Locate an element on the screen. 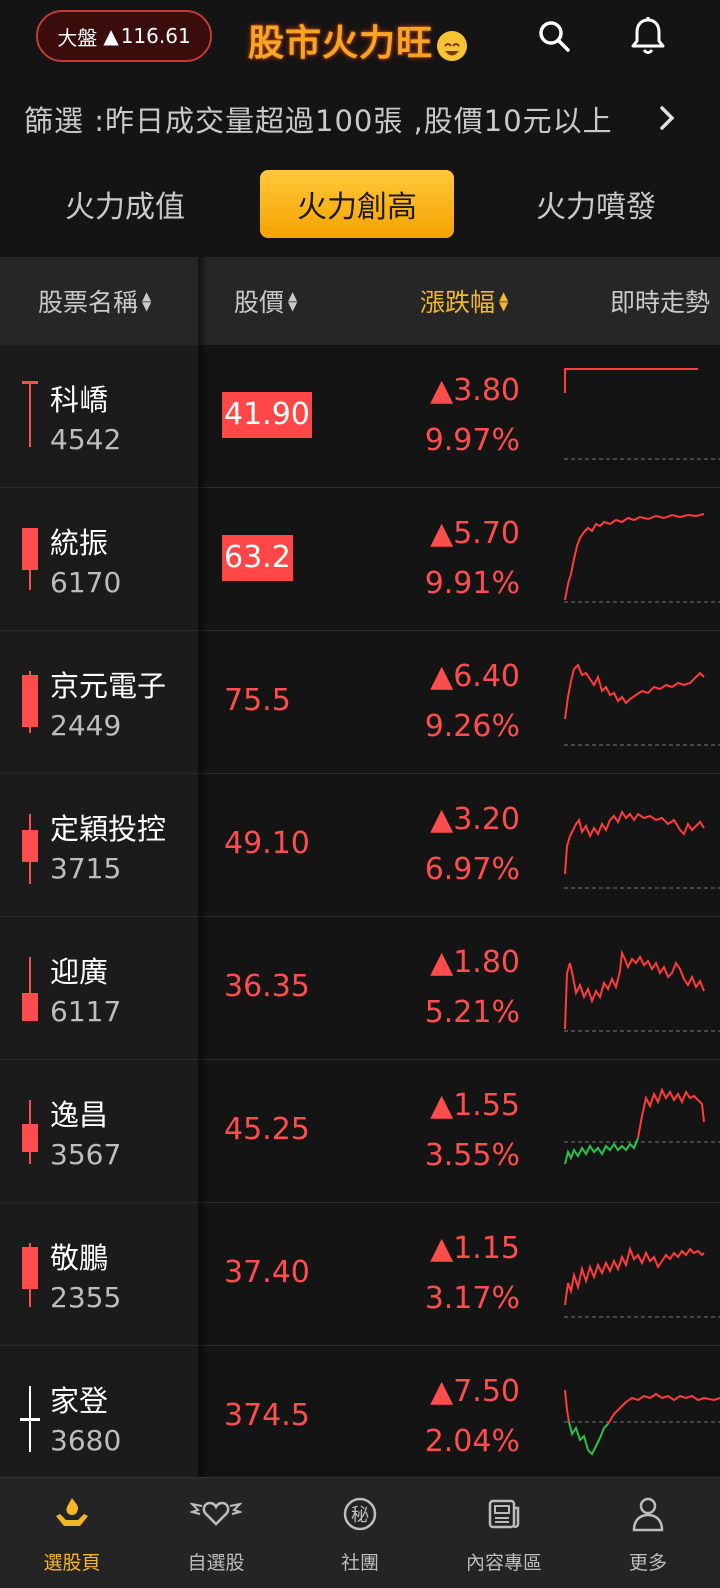  tab-bar: 火力成值 火力創高 火力噴發 is located at coordinates (360, 204).